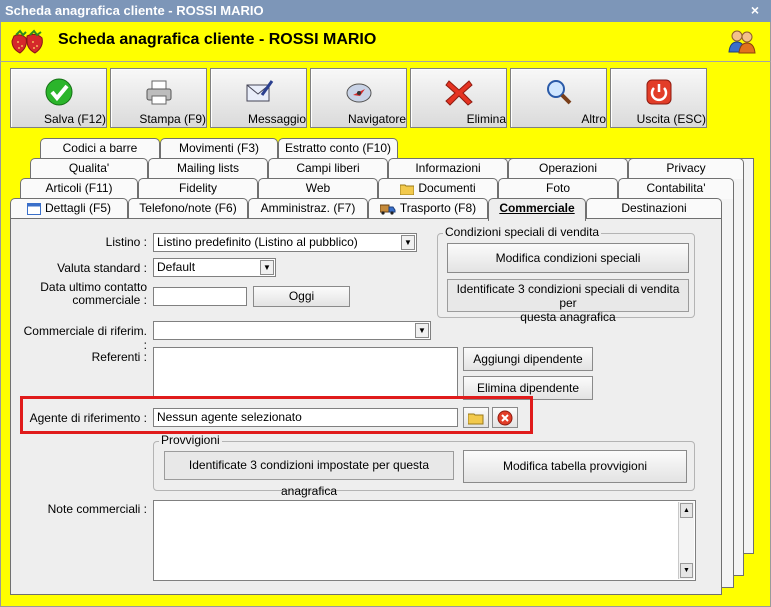 This screenshot has height=607, width=771. Describe the element at coordinates (97, 509) in the screenshot. I see `note-label: Note commerciali :` at that location.